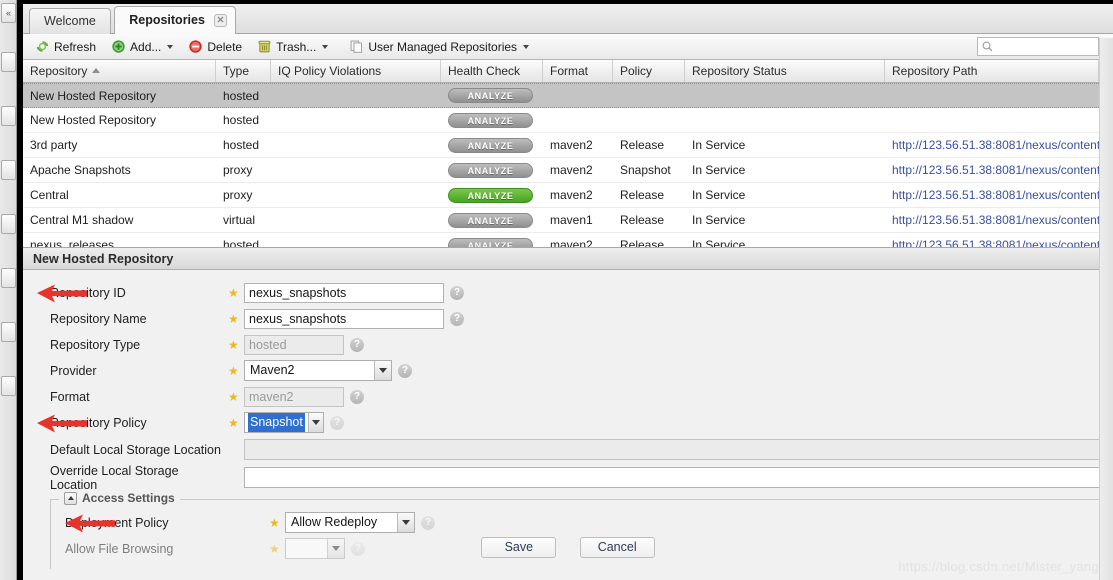 The width and height of the screenshot is (1113, 580). What do you see at coordinates (49, 195) in the screenshot?
I see `table-cell-repository: Central` at bounding box center [49, 195].